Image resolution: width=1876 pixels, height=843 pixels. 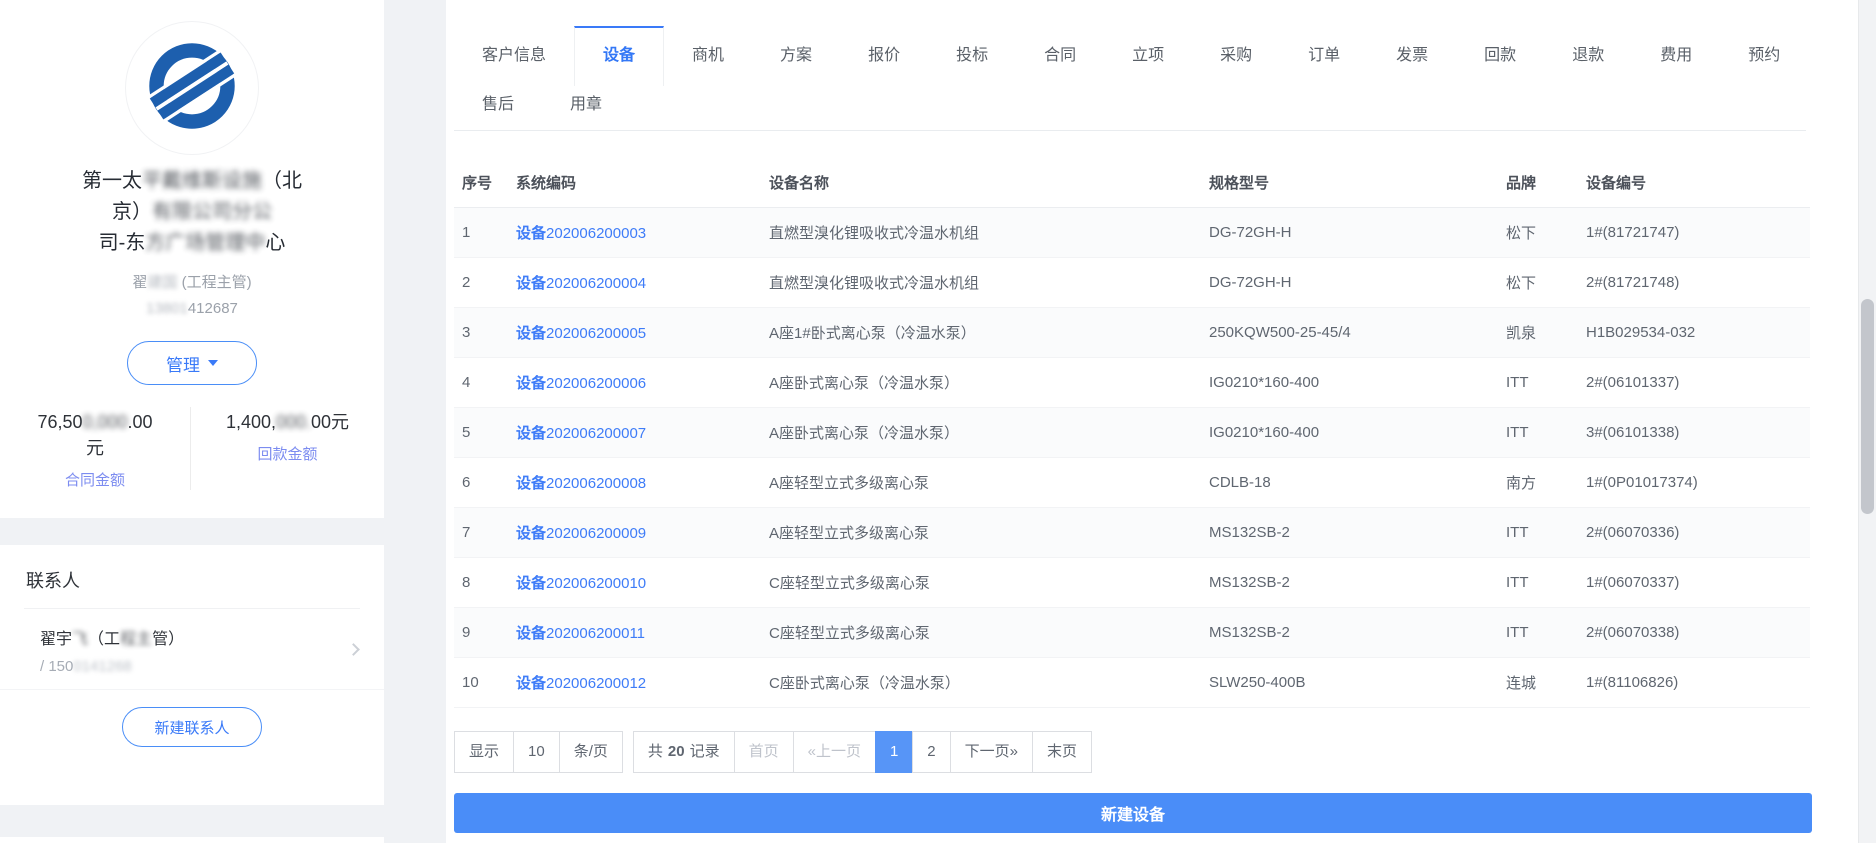 What do you see at coordinates (1588, 56) in the screenshot?
I see `tab-row1-12: 退款` at bounding box center [1588, 56].